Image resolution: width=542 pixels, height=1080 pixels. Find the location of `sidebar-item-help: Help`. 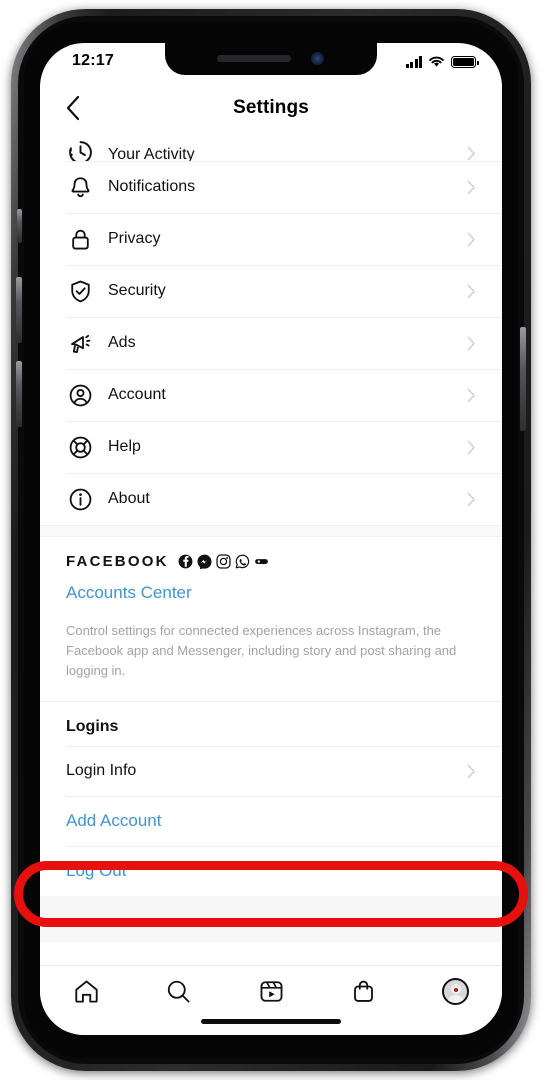

sidebar-item-help: Help is located at coordinates (271, 447).